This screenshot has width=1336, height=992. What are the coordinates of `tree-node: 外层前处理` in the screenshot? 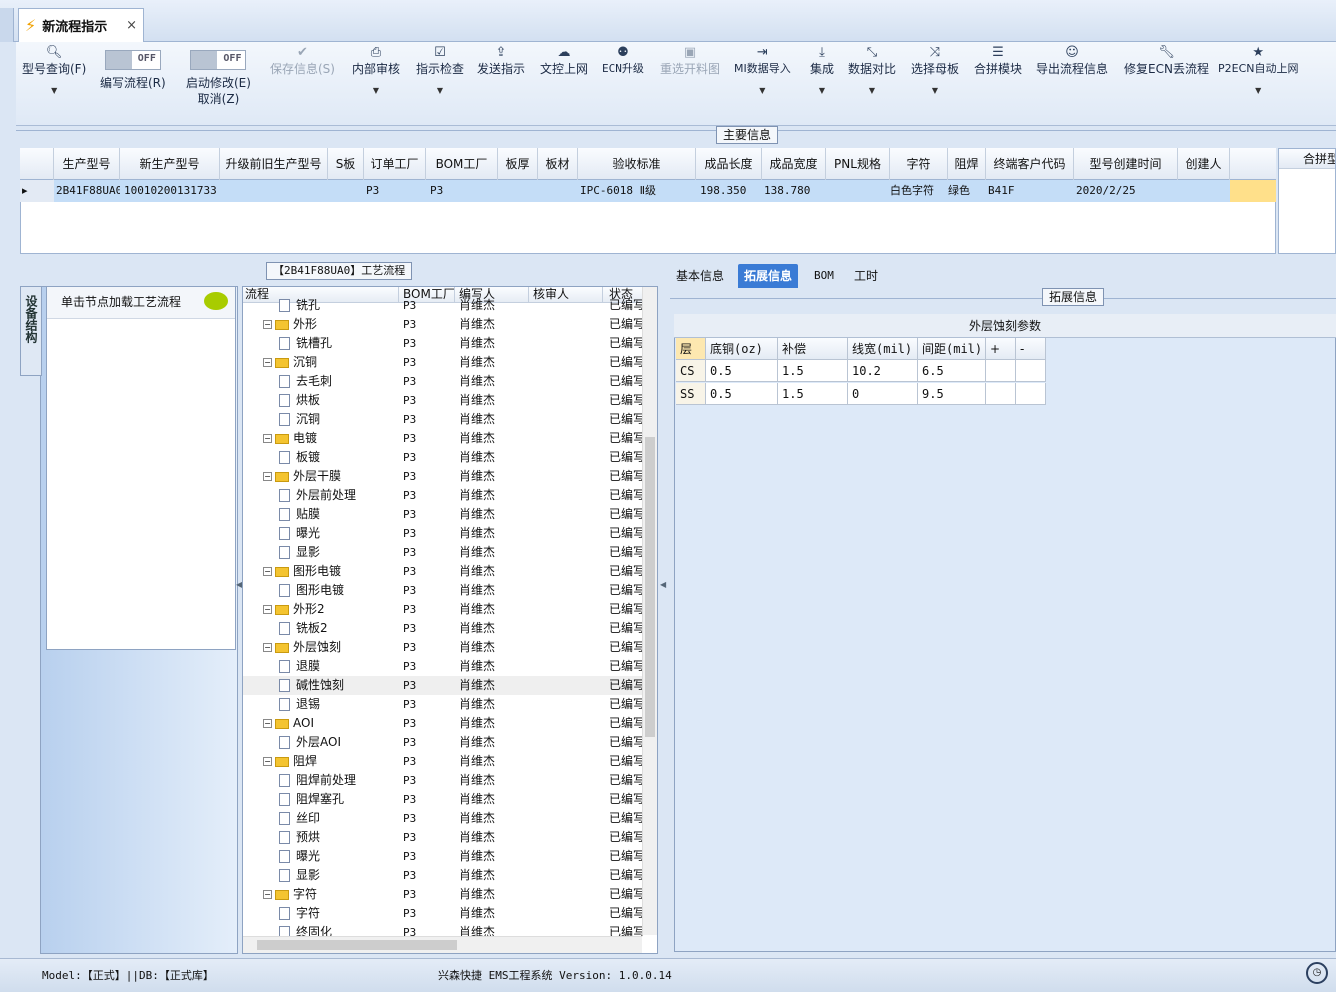 It's located at (339, 495).